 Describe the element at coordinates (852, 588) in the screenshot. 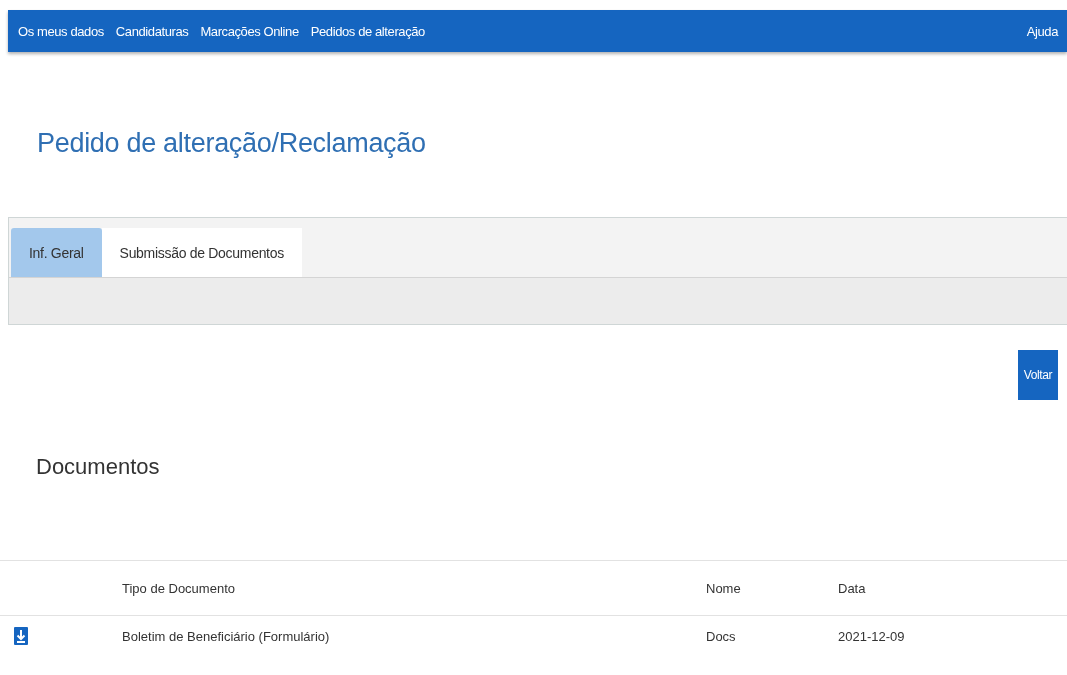

I see `column-header: Data` at that location.